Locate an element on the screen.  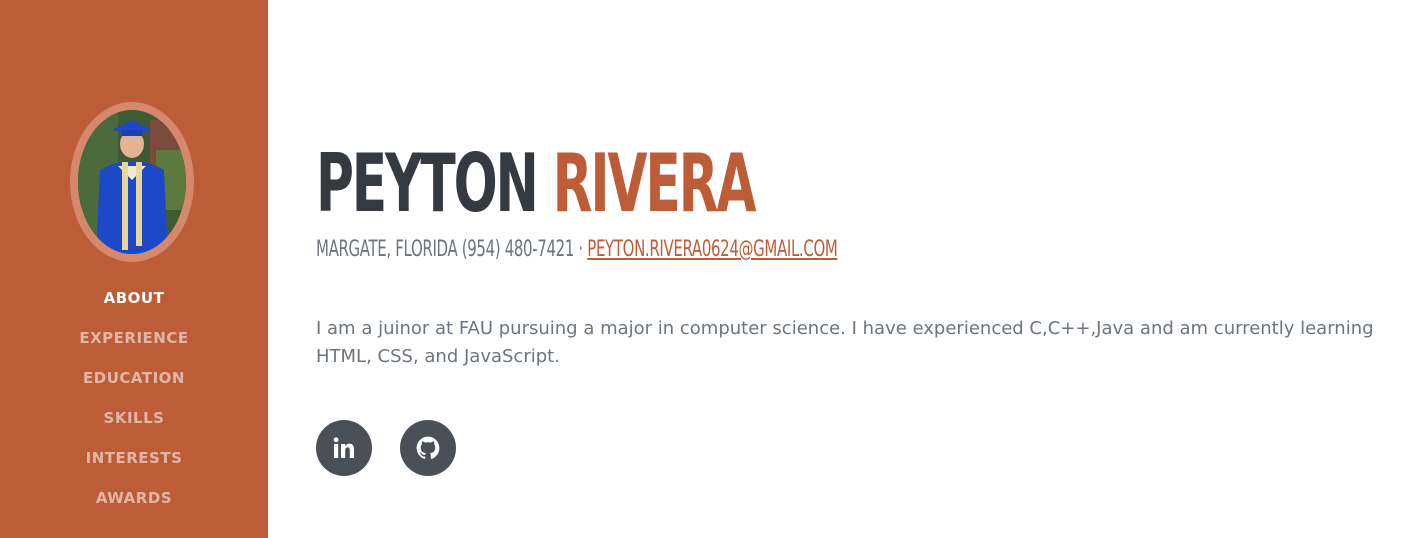
github-icon is located at coordinates (428, 447).